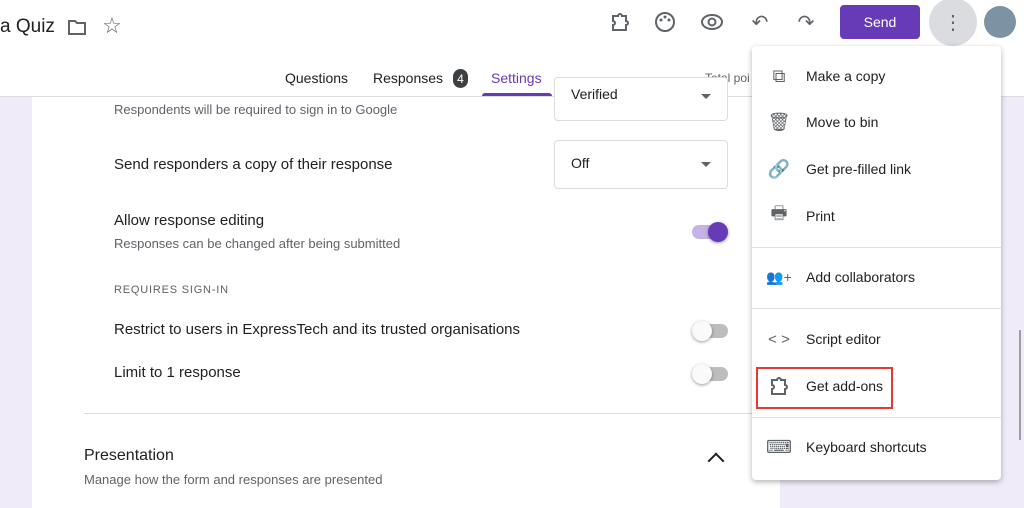  I want to click on menu-item-add-collaborators: 👥+ Add collaborators, so click(876, 277).